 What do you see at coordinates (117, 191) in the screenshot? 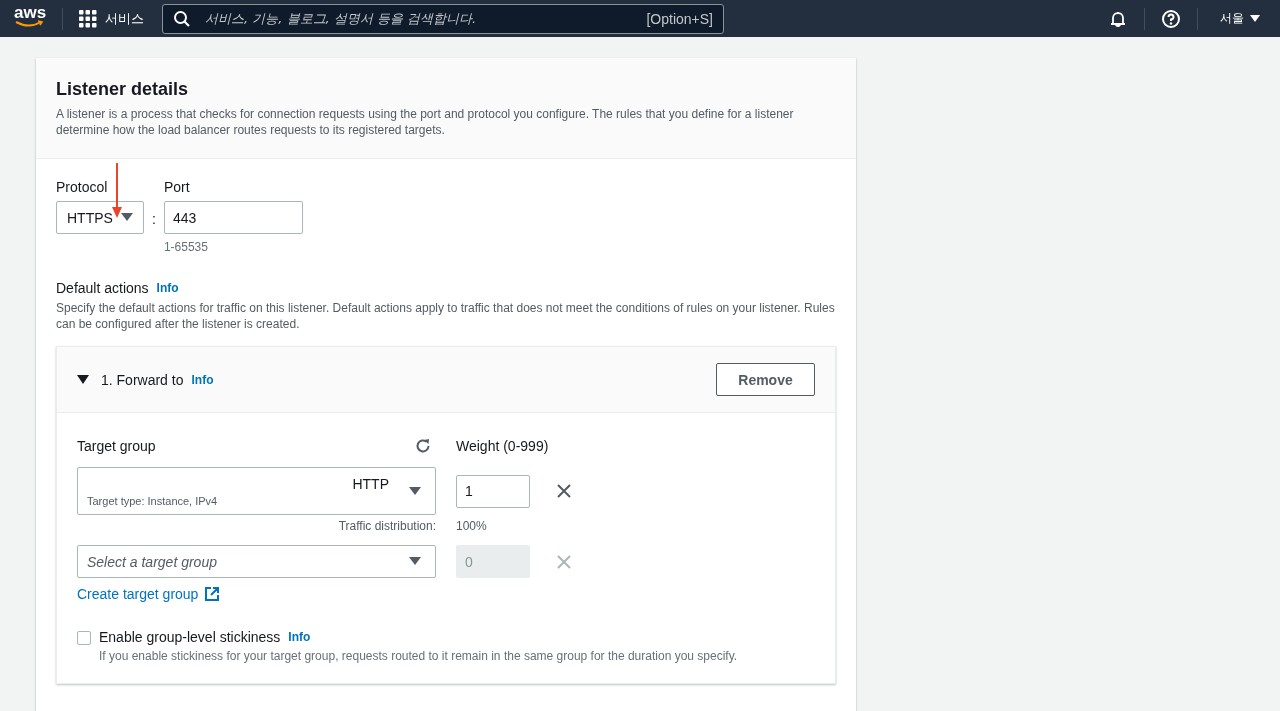
I see `pointer-arrow` at bounding box center [117, 191].